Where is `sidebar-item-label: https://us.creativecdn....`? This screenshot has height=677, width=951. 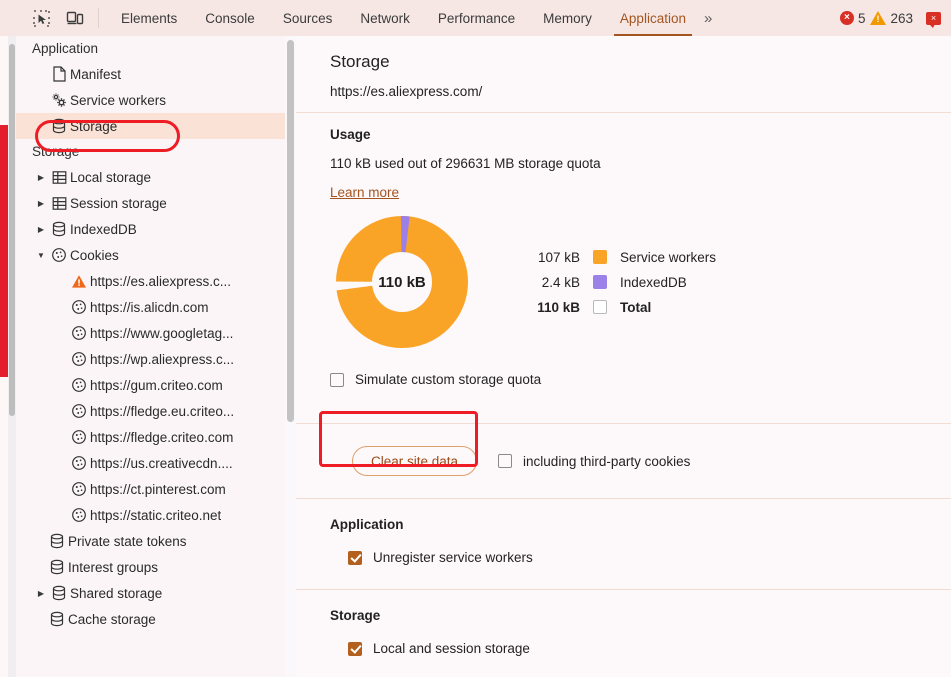
sidebar-item-label: https://us.creativecdn.... is located at coordinates (161, 463).